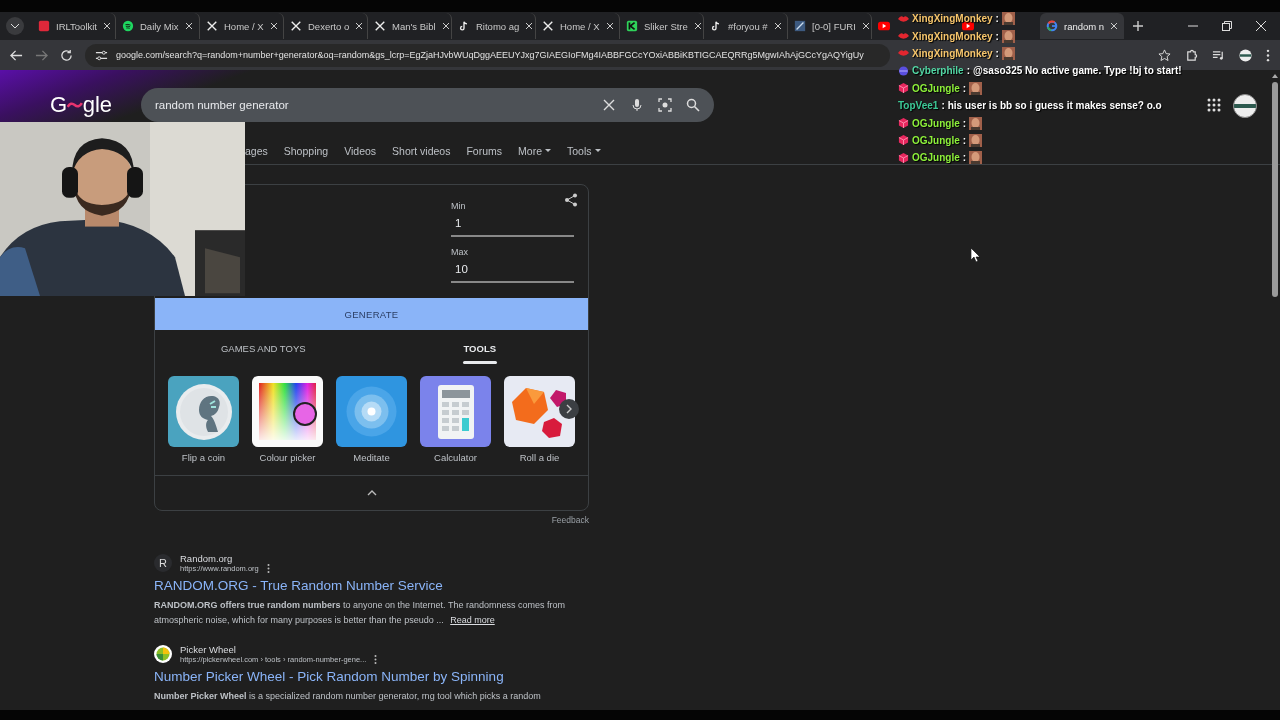 This screenshot has height=720, width=1280. I want to click on site-name: Picker Wheel, so click(208, 649).